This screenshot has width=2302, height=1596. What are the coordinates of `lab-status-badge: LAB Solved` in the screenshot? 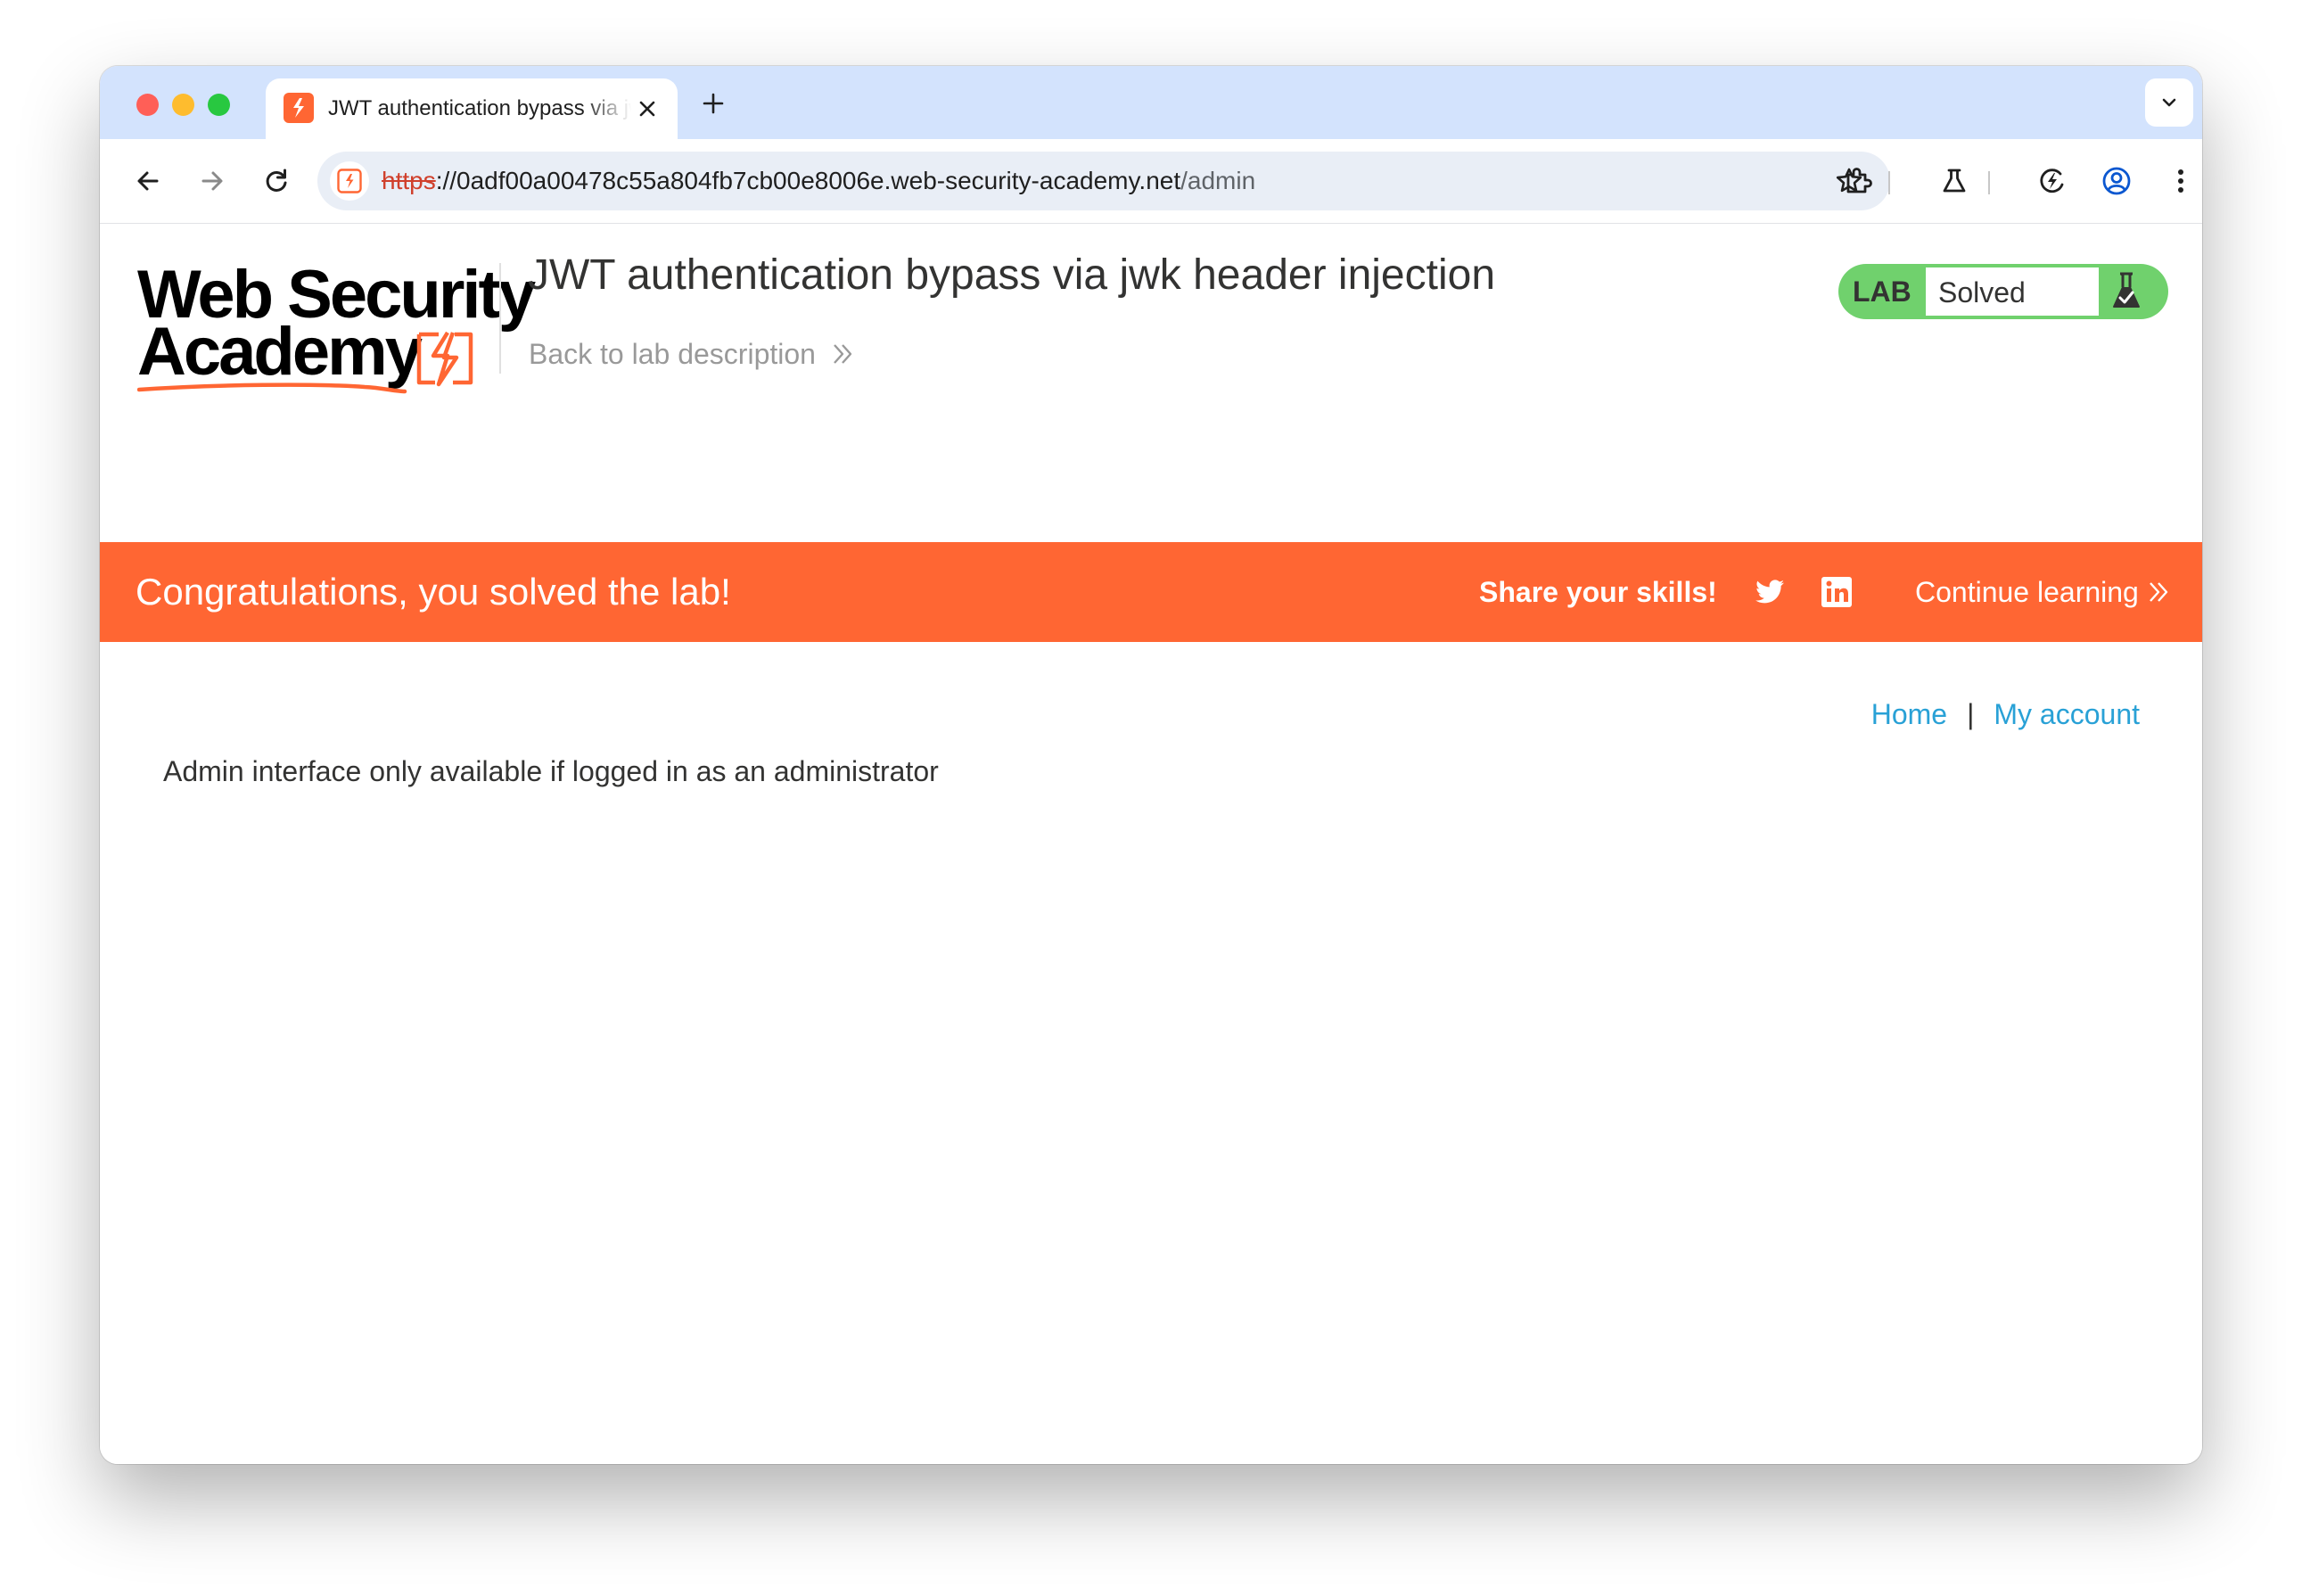 It's located at (2003, 291).